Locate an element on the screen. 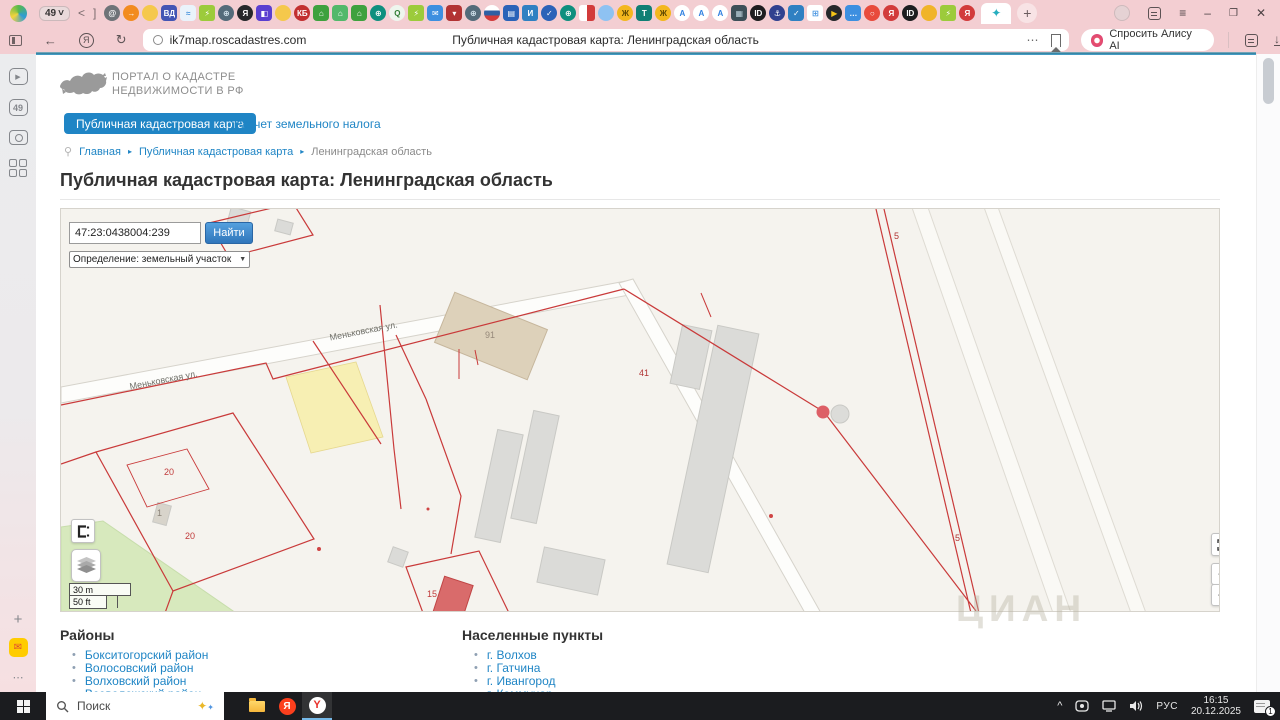  settlement-link: г. Гатчина is located at coordinates (514, 668).